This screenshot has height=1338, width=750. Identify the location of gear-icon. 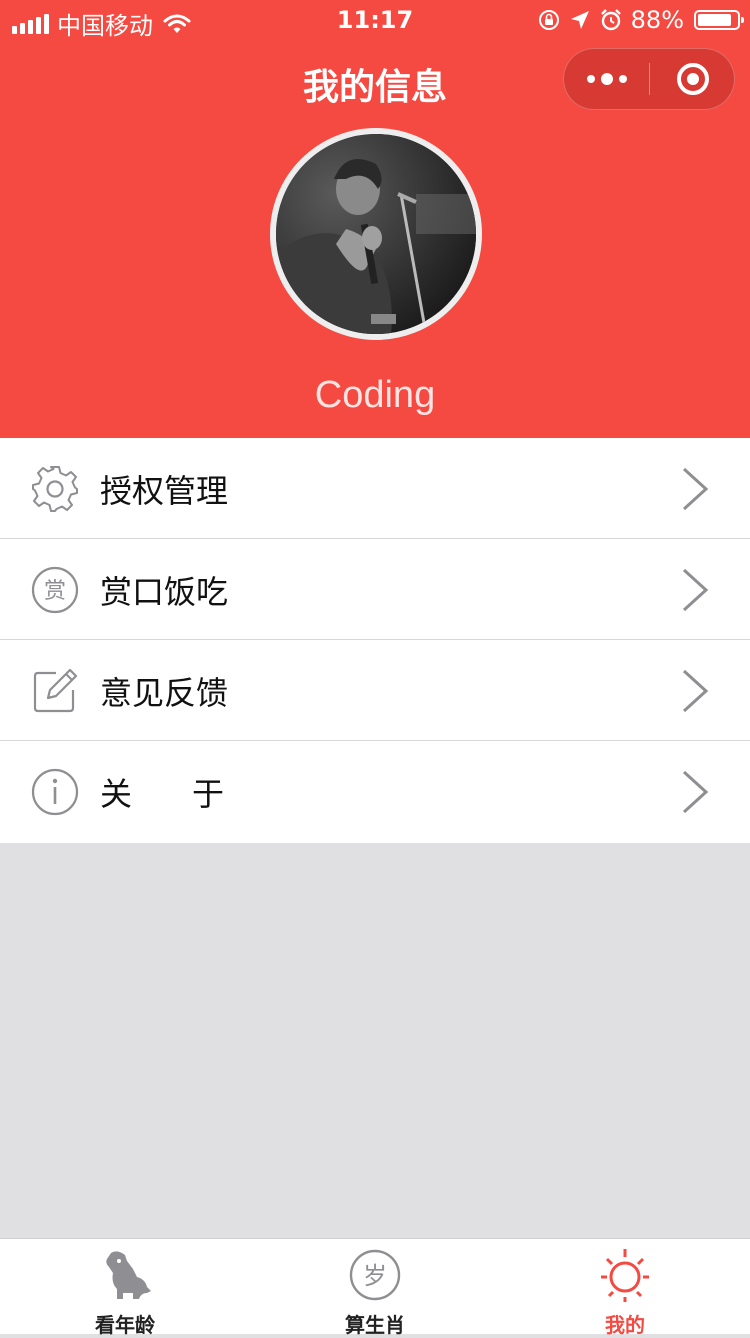
(55, 489).